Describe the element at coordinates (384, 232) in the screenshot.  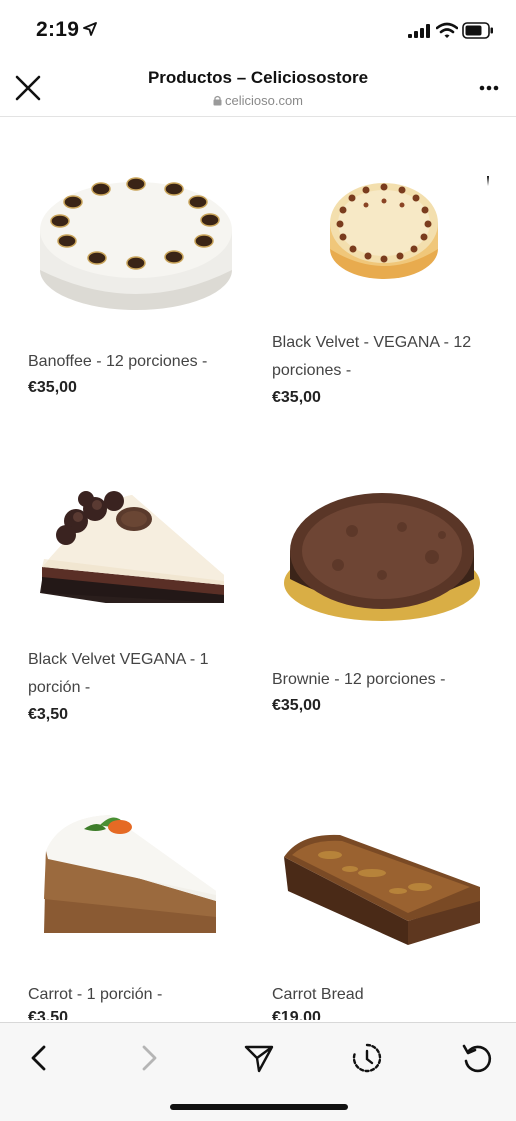
I see `black-velvet-cake-image` at that location.